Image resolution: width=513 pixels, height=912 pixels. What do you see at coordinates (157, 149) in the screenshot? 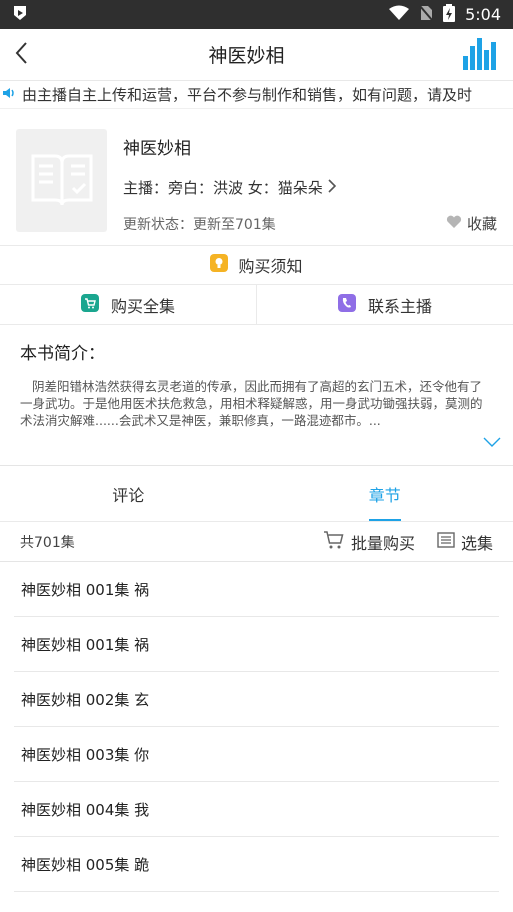
I see `book-title: 神医妙相` at bounding box center [157, 149].